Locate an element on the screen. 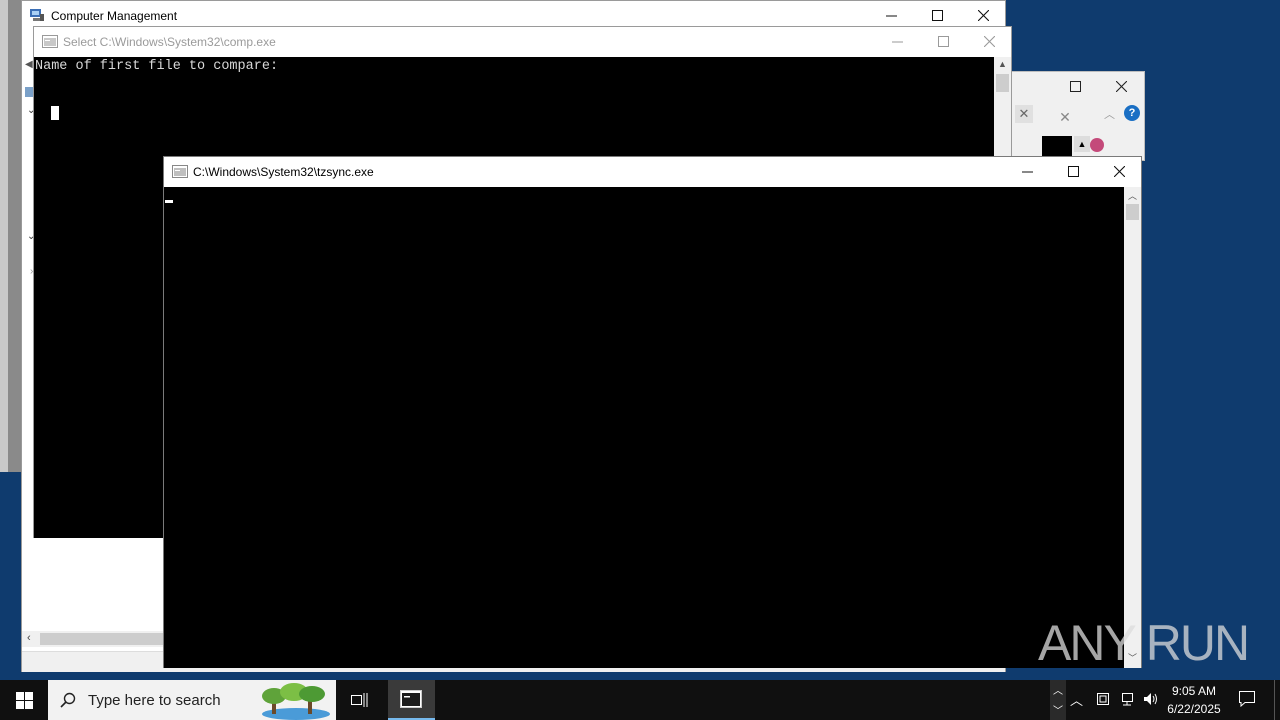  task-view-icon is located at coordinates (359, 700).